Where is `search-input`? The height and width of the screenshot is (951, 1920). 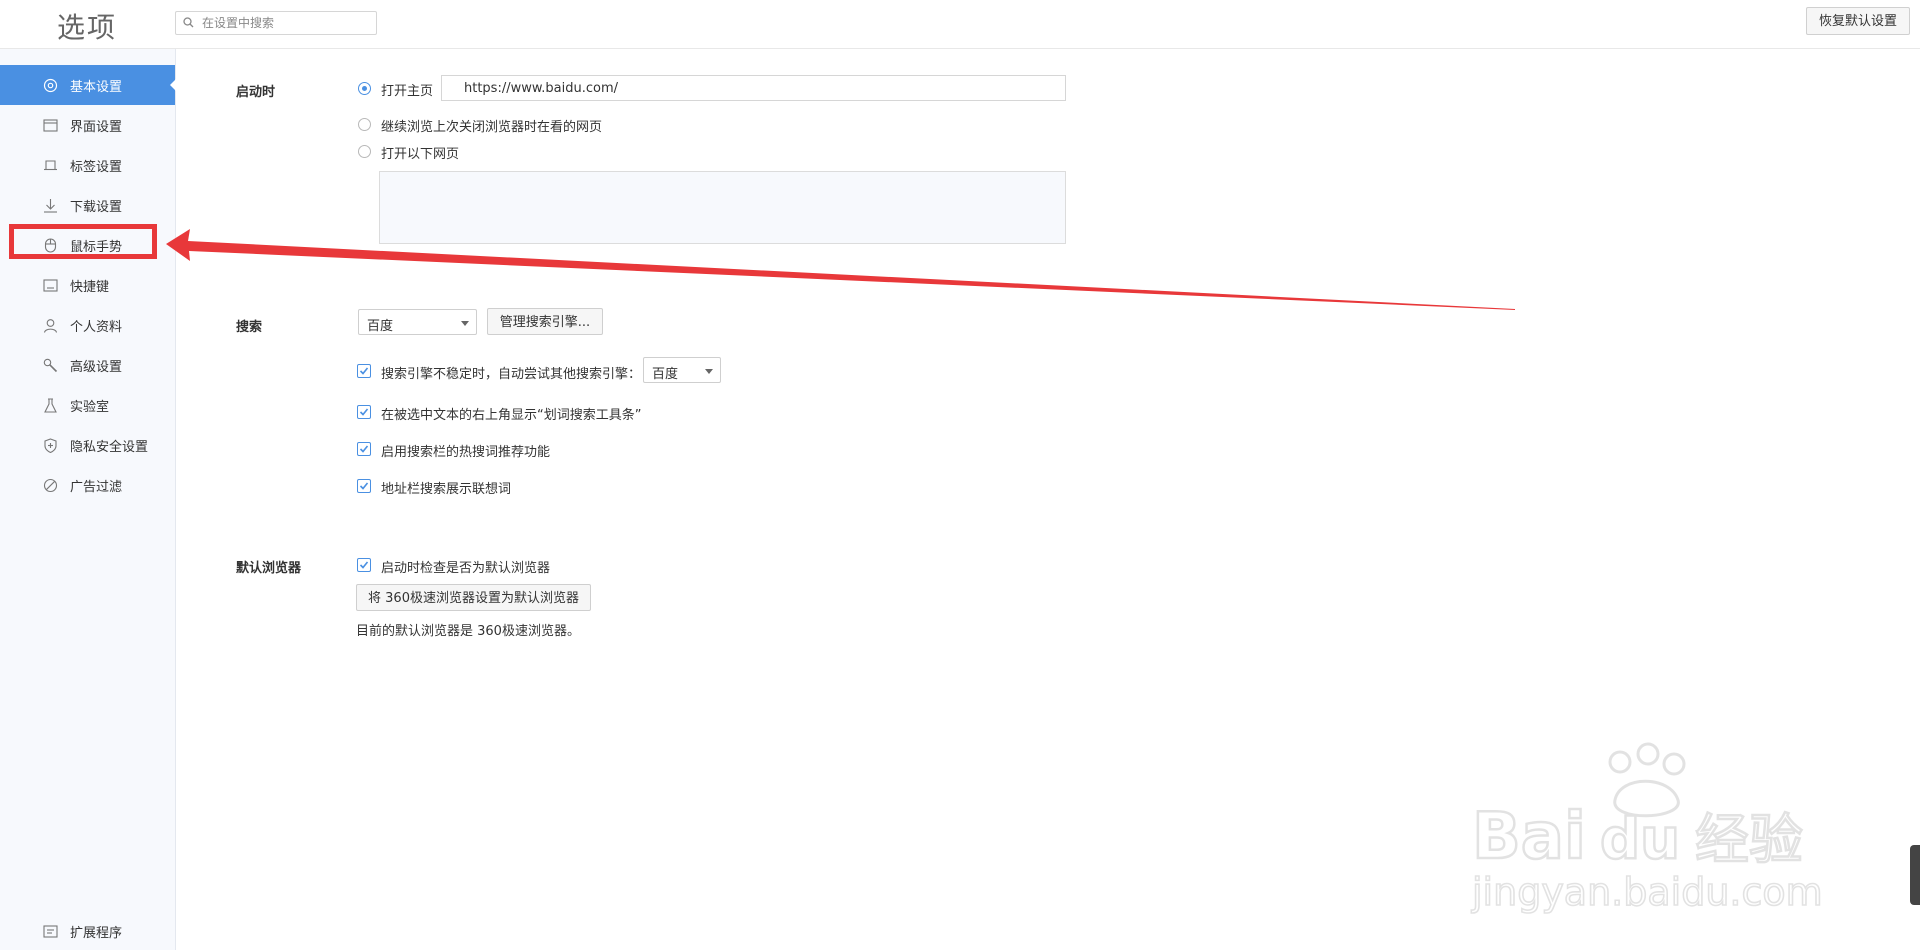
search-input is located at coordinates (287, 23).